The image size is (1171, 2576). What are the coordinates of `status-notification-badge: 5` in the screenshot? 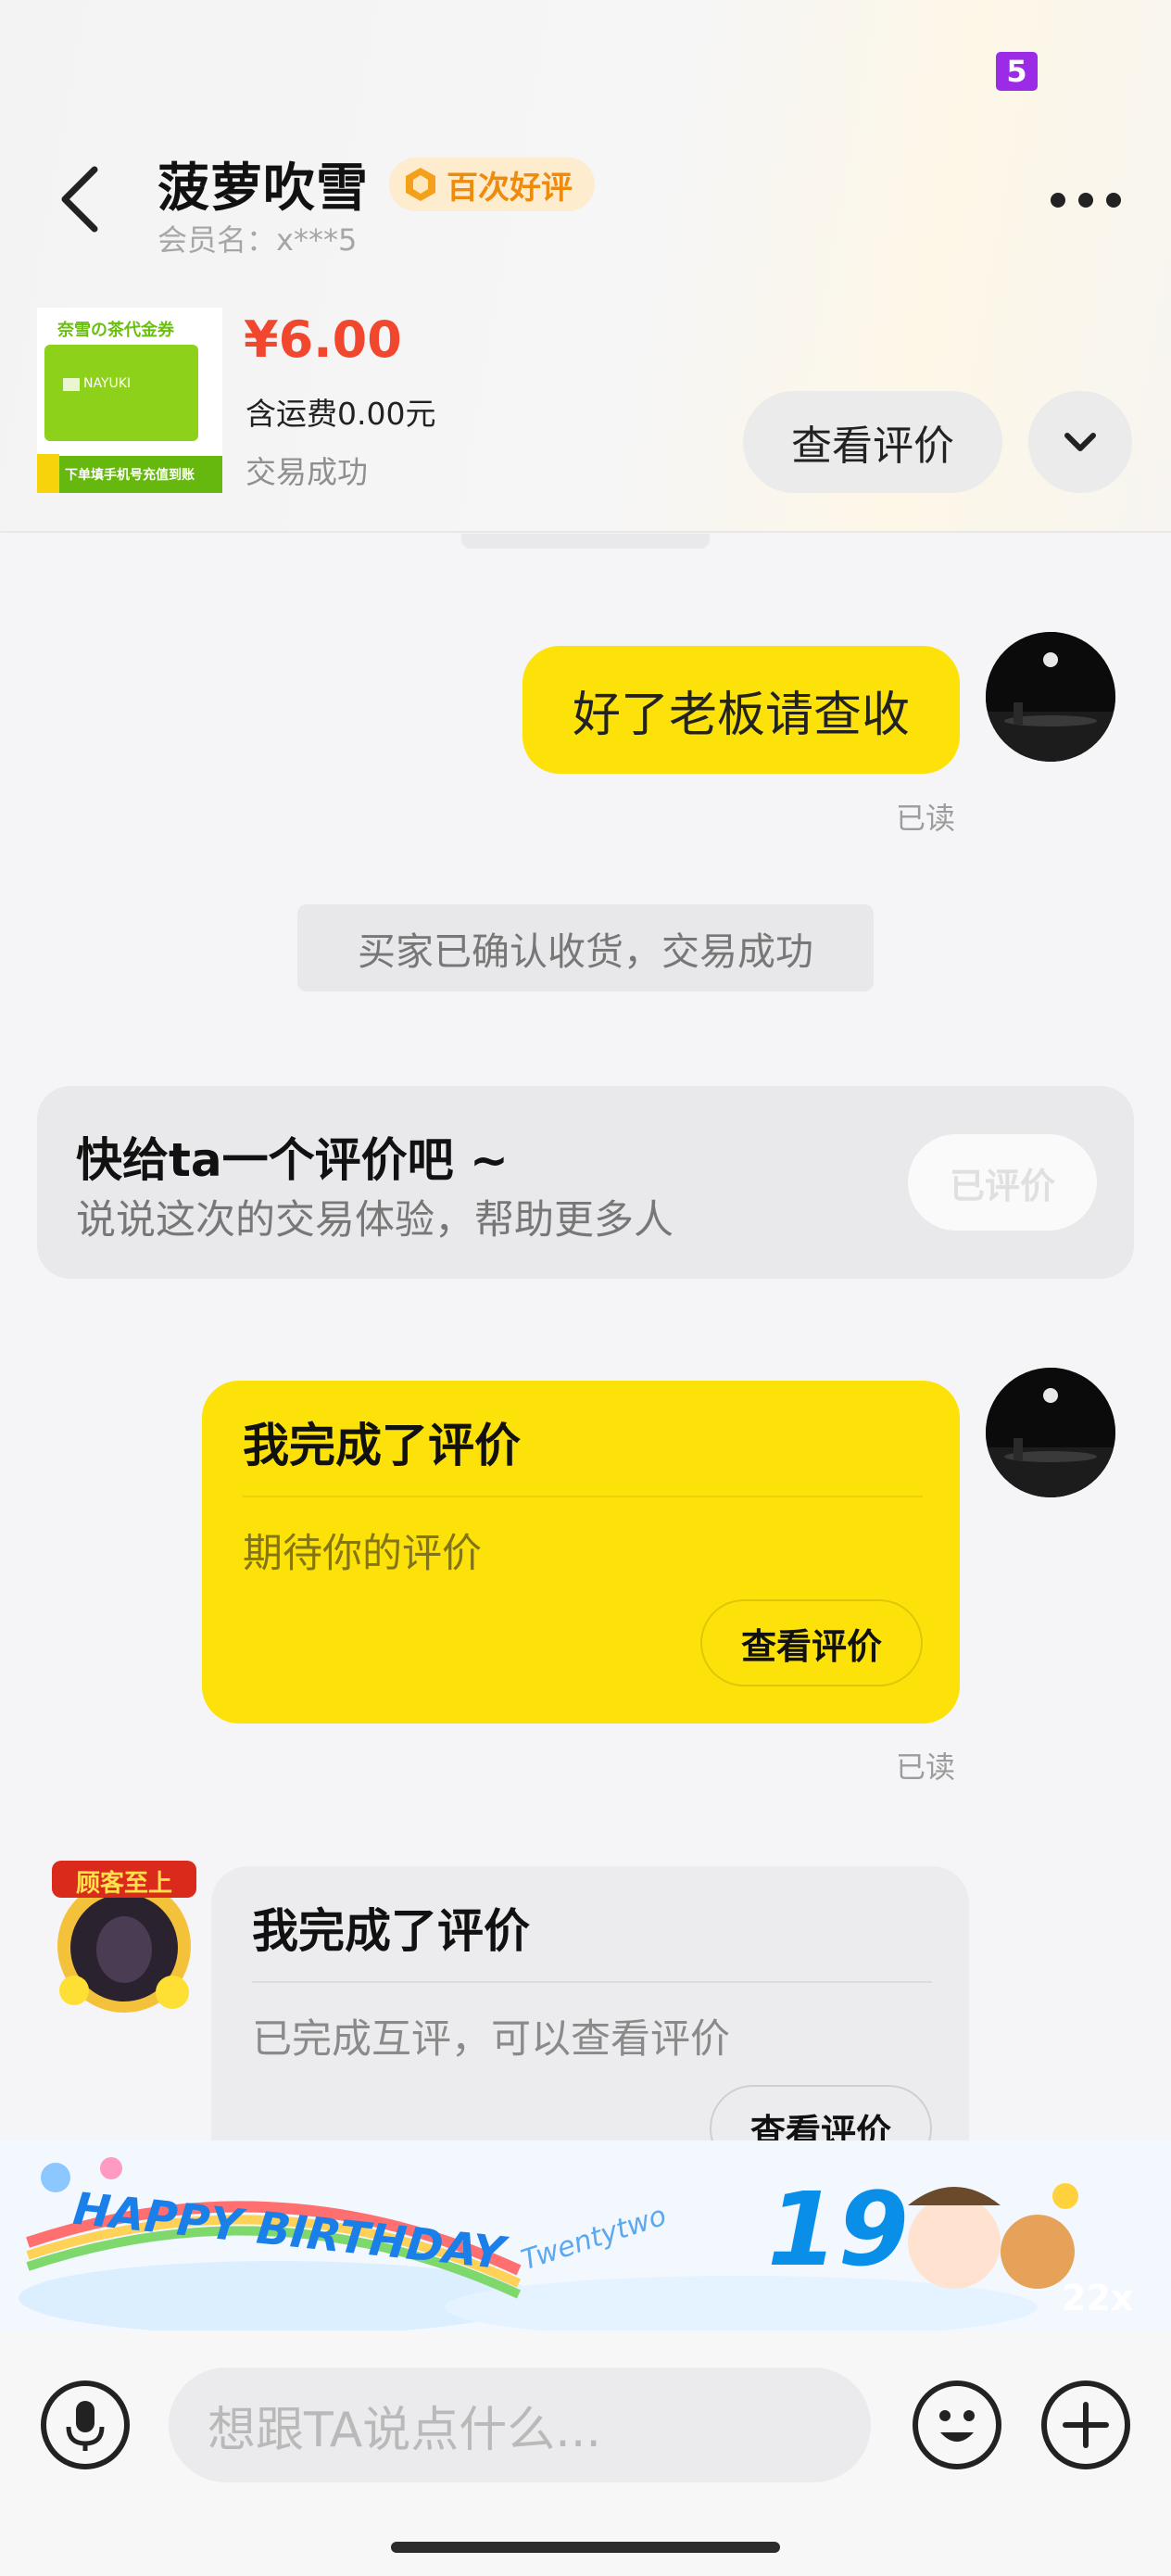 It's located at (1017, 72).